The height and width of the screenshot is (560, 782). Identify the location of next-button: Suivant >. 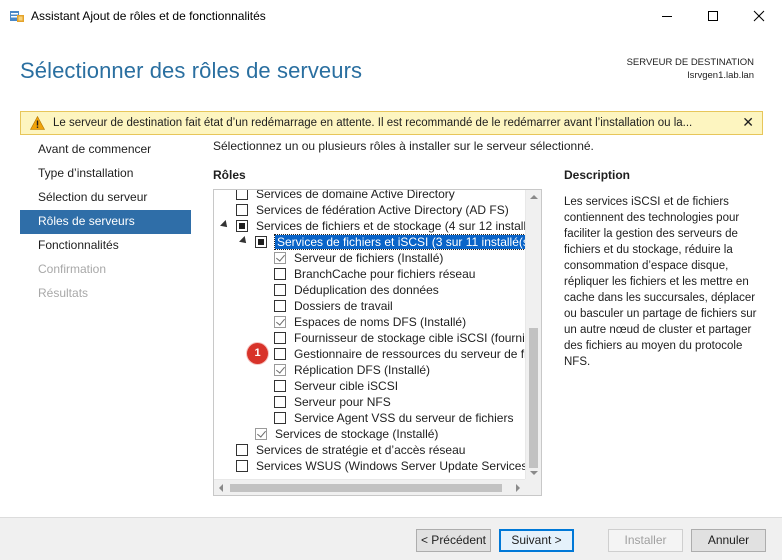
(536, 540).